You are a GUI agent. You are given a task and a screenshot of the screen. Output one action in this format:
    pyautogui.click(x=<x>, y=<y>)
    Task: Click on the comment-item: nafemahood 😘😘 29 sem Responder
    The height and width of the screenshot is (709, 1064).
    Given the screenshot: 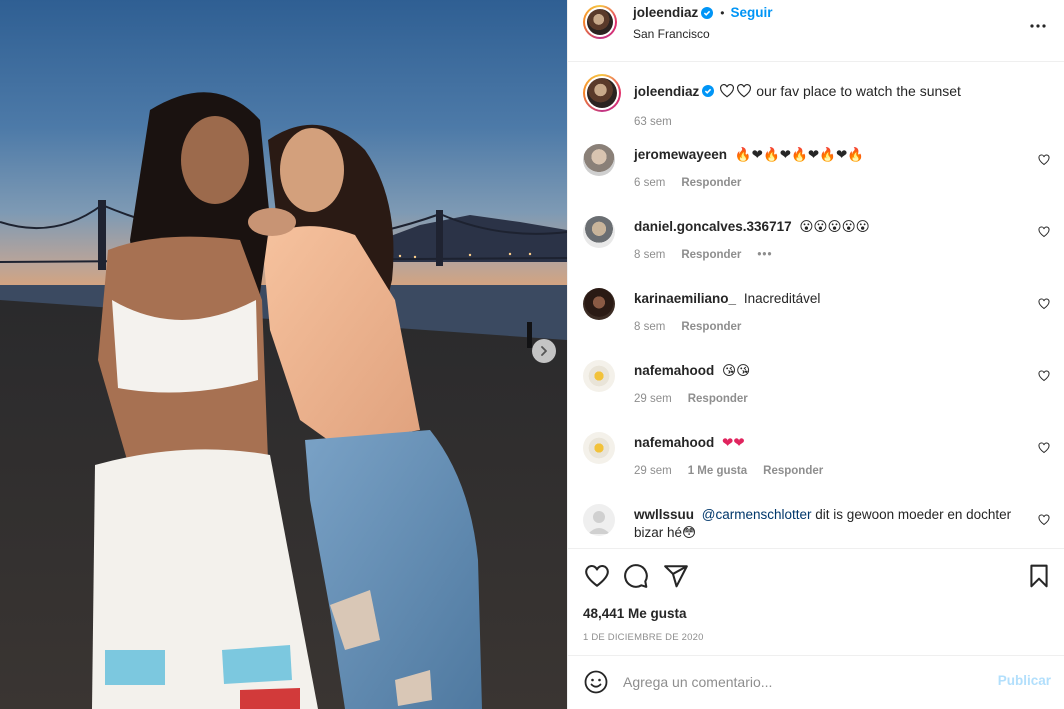 What is the action you would take?
    pyautogui.click(x=820, y=390)
    